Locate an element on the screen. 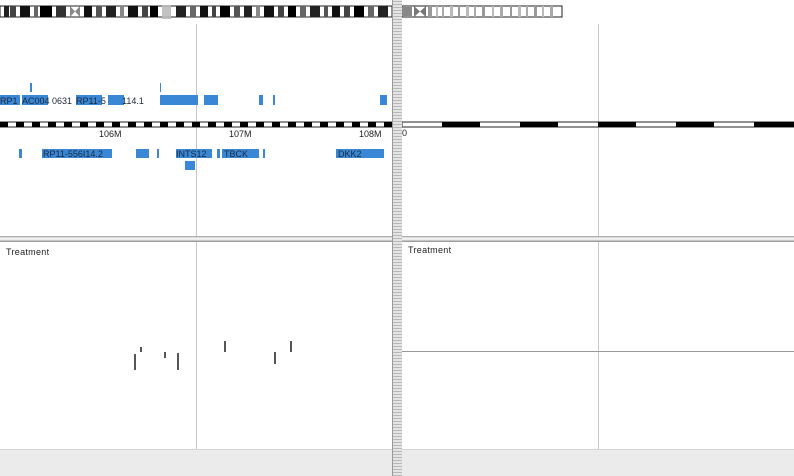 Image resolution: width=794 pixels, height=476 pixels. gene-label: AC004 is located at coordinates (36, 101).